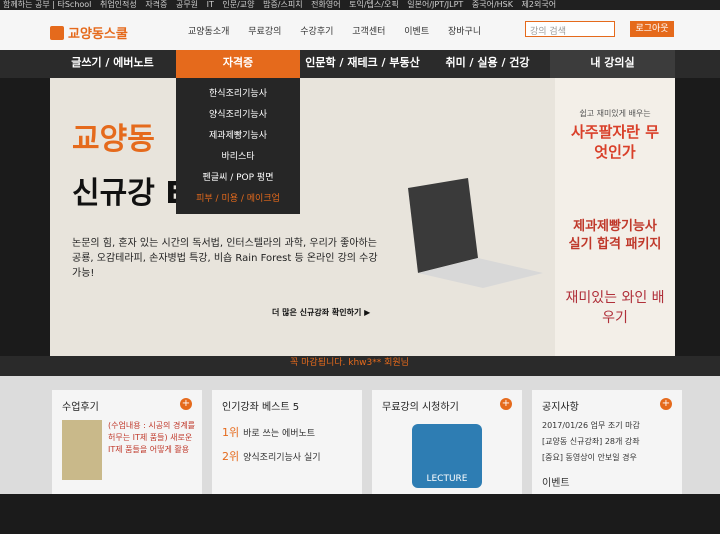  What do you see at coordinates (325, 4) in the screenshot?
I see `topbar-link: 전화영어` at bounding box center [325, 4].